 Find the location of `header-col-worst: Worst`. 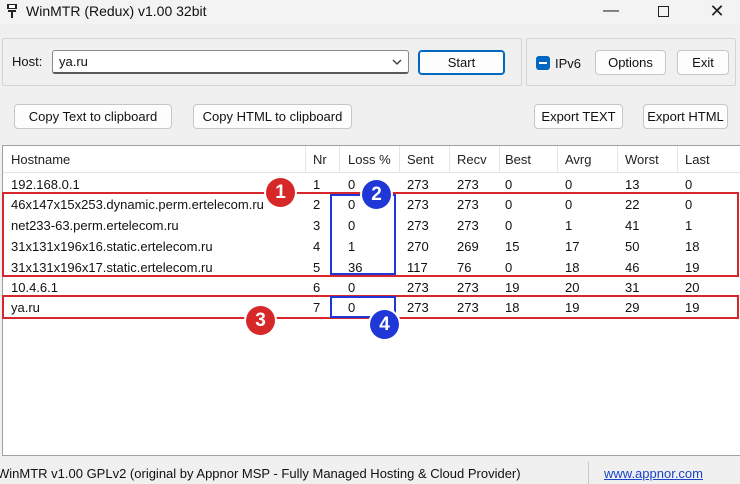

header-col-worst: Worst is located at coordinates (642, 159).